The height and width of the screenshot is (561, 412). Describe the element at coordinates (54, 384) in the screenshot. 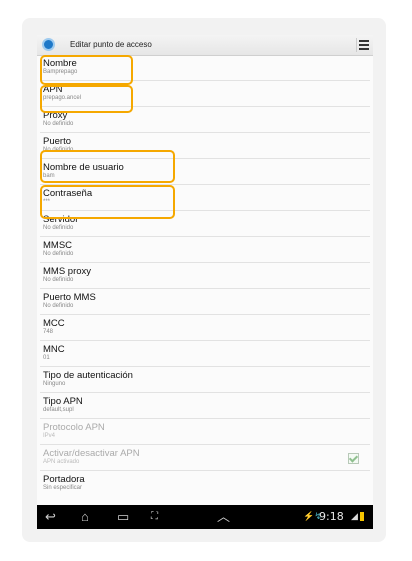

I see `item-summary: Ninguno` at that location.